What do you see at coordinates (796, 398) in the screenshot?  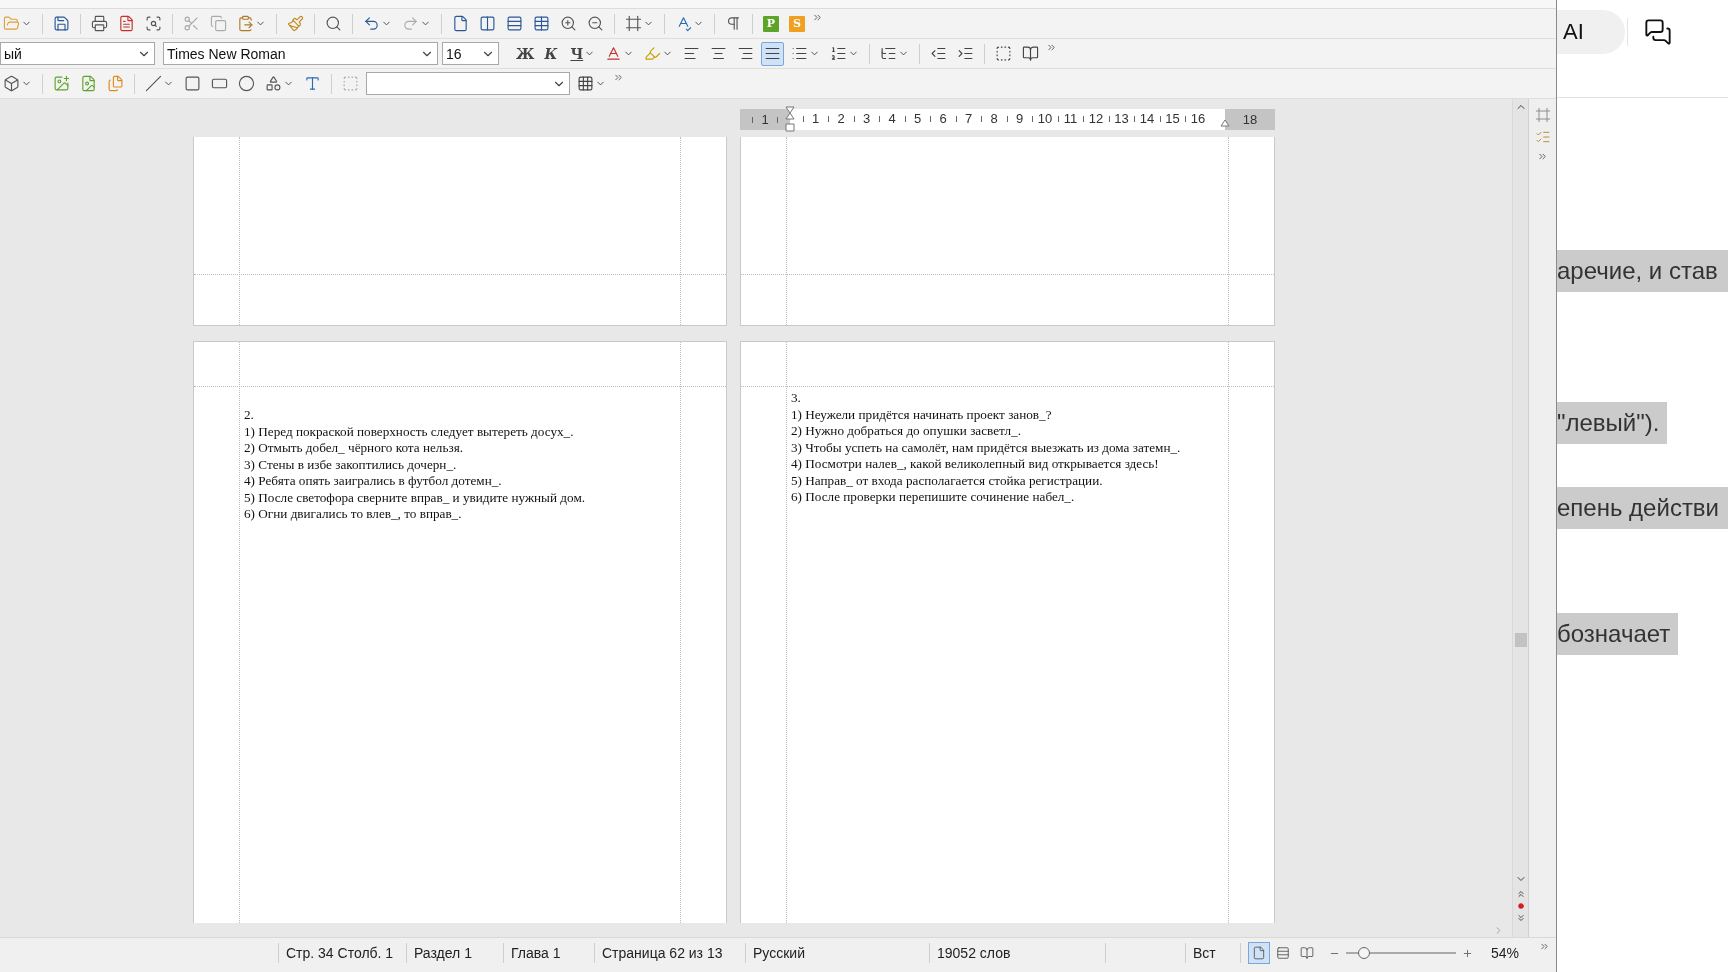 I see `text-line: 3.` at bounding box center [796, 398].